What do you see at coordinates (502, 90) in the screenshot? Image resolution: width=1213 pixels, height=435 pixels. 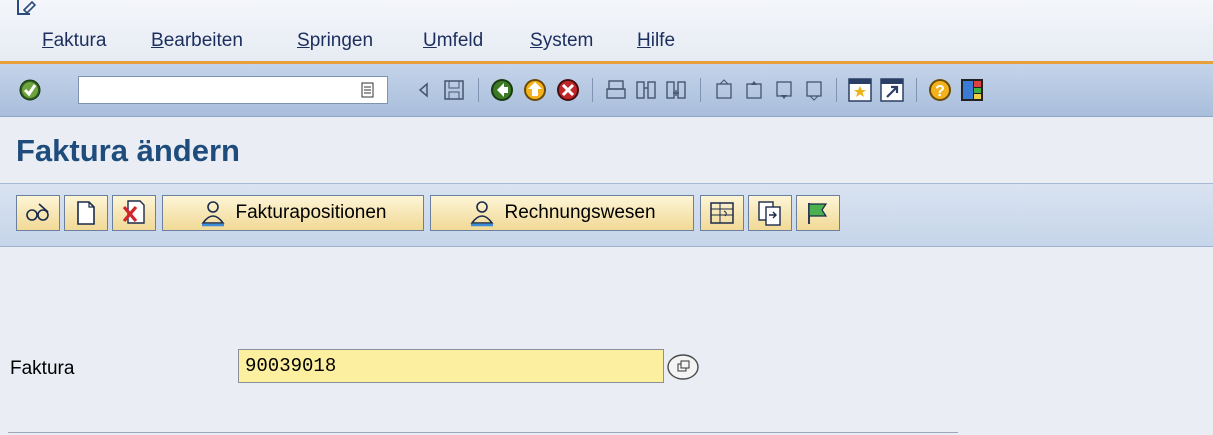 I see `back-green-icon` at bounding box center [502, 90].